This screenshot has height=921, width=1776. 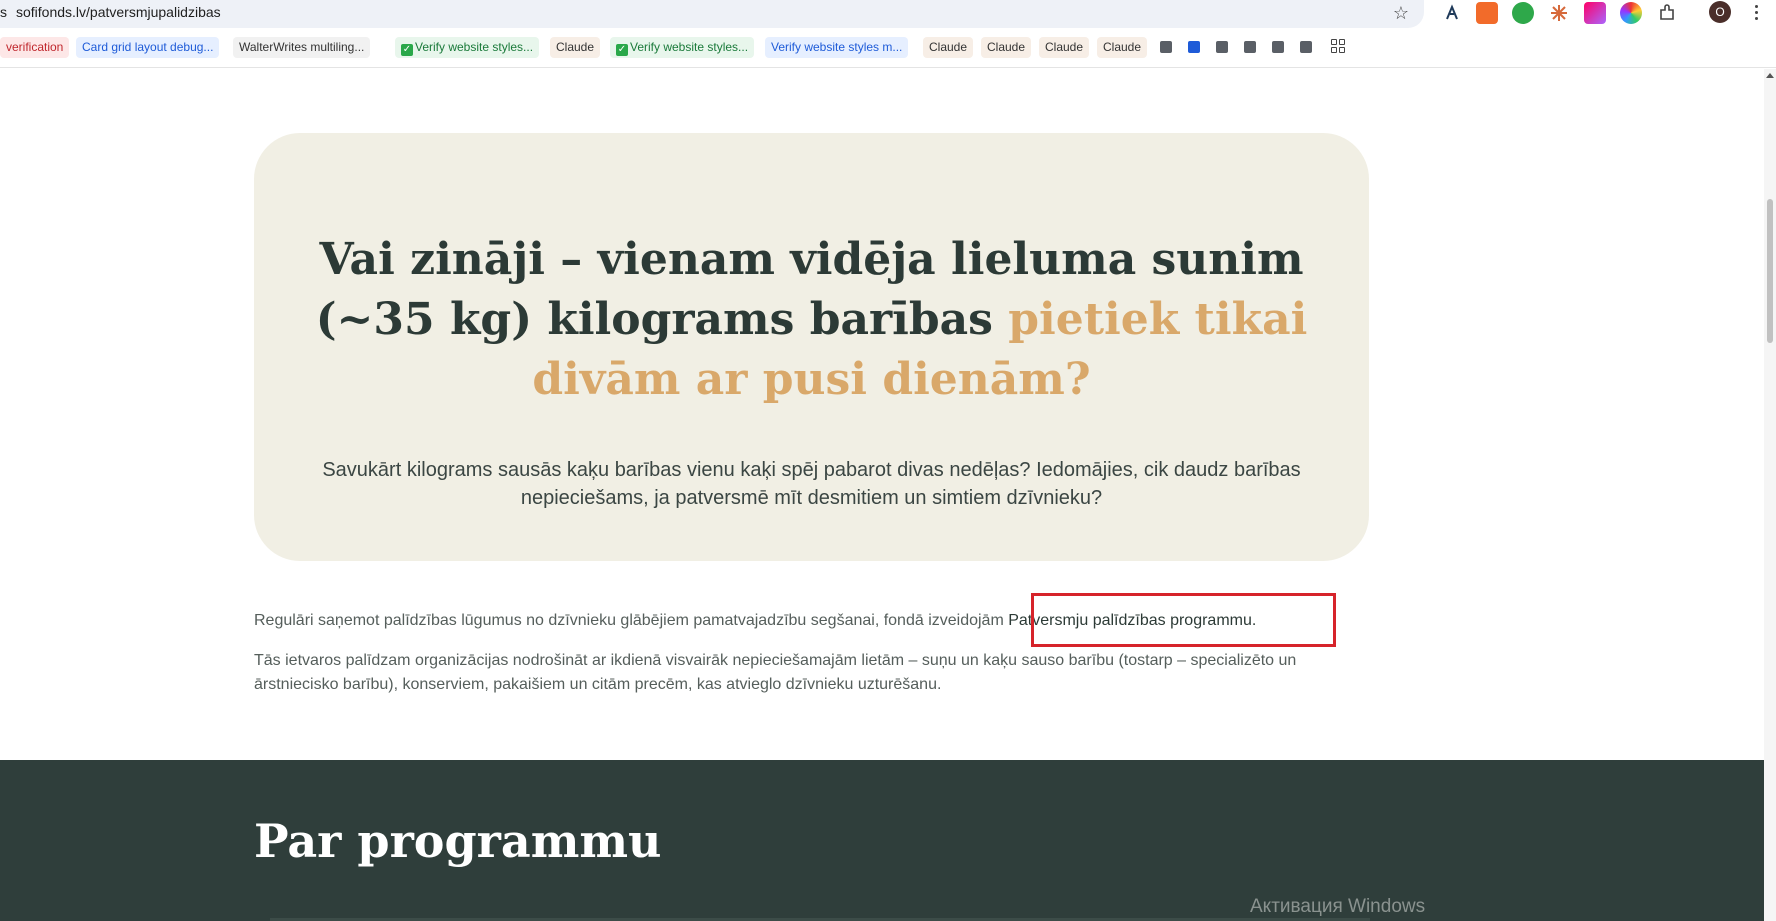 I want to click on windows-activation-watermark: Активация Windows, so click(x=1338, y=906).